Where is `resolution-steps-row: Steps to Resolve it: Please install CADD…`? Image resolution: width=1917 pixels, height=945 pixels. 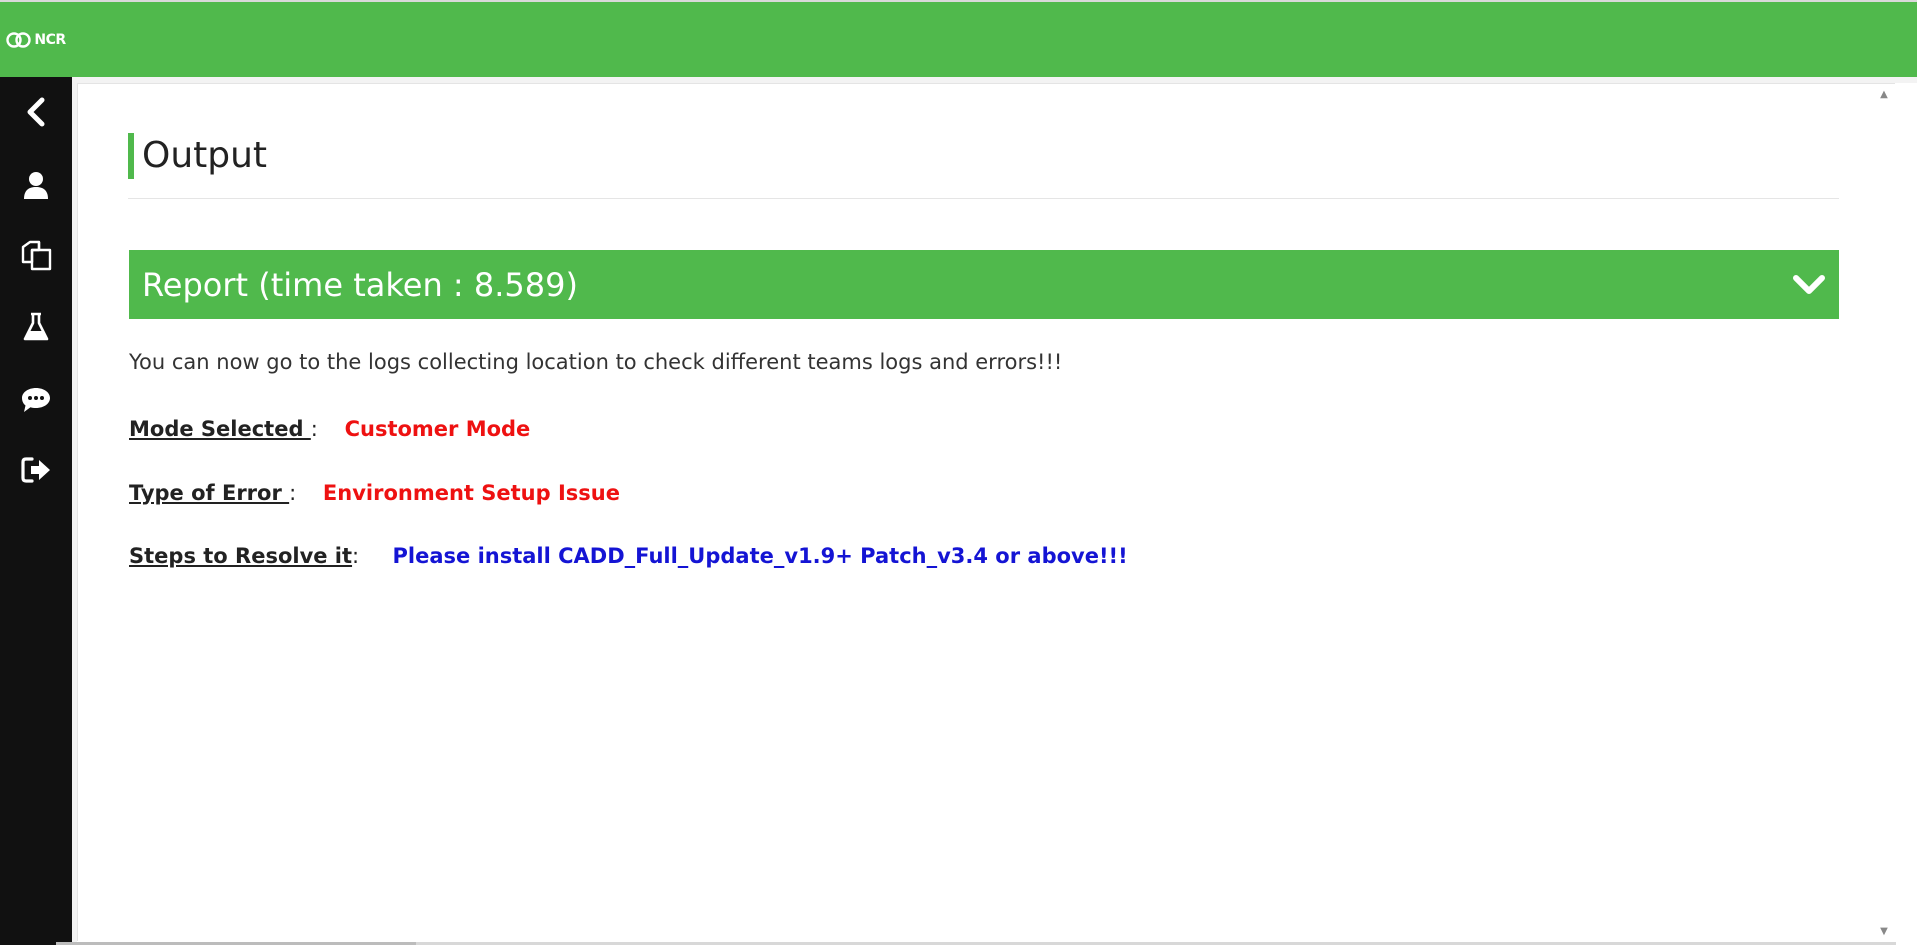 resolution-steps-row: Steps to Resolve it: Please install CADD… is located at coordinates (628, 556).